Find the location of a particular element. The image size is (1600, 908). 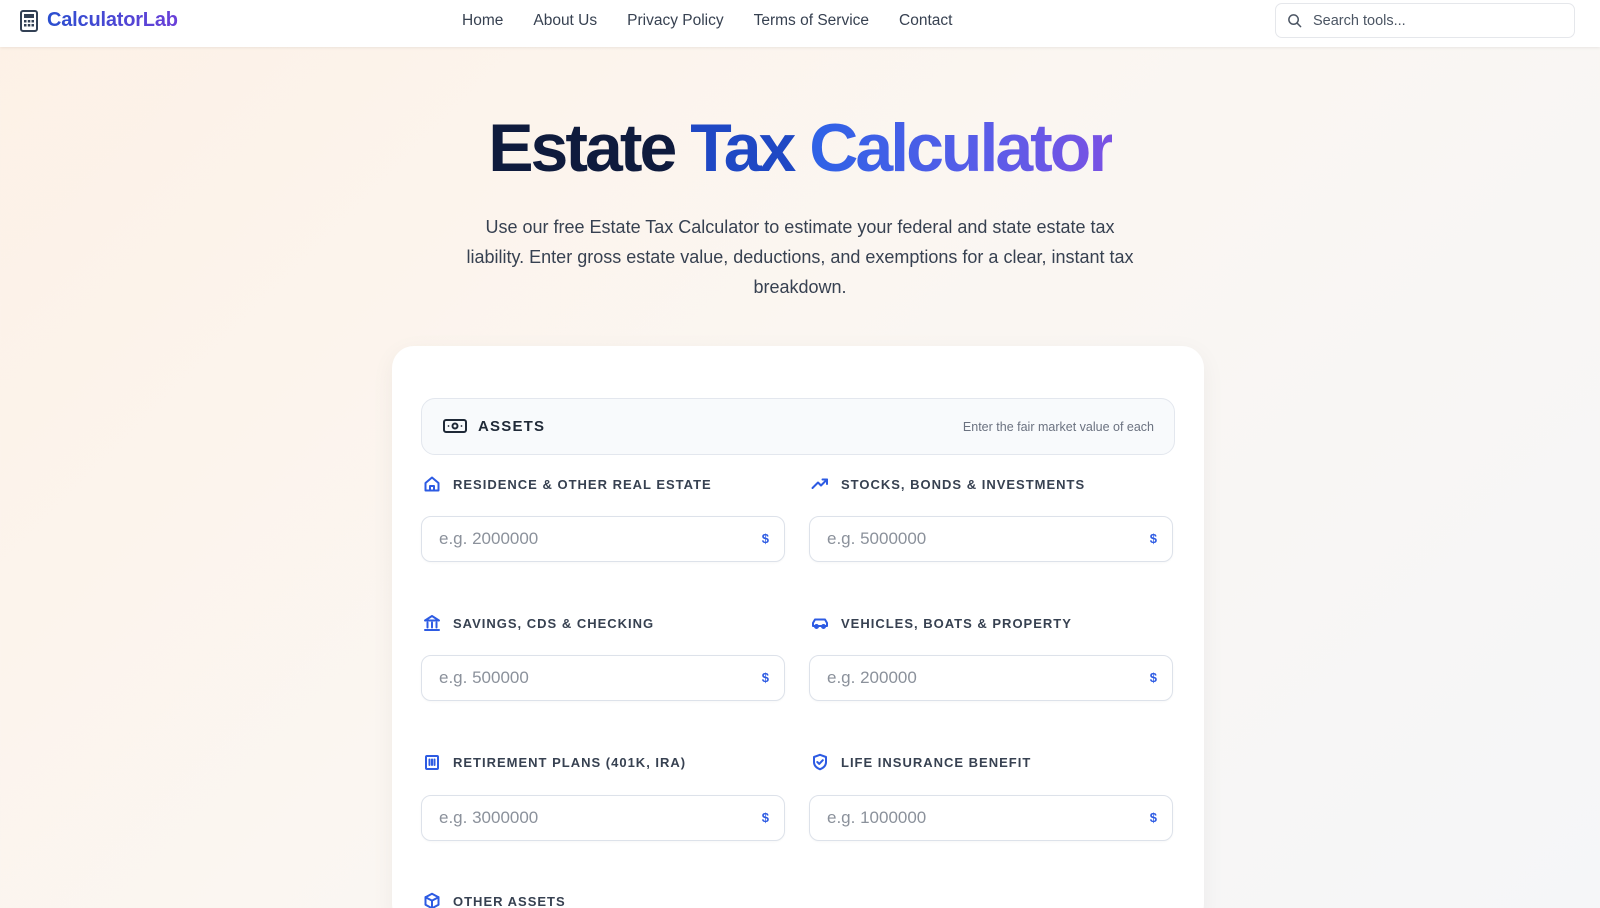

search-icon is located at coordinates (1295, 21).